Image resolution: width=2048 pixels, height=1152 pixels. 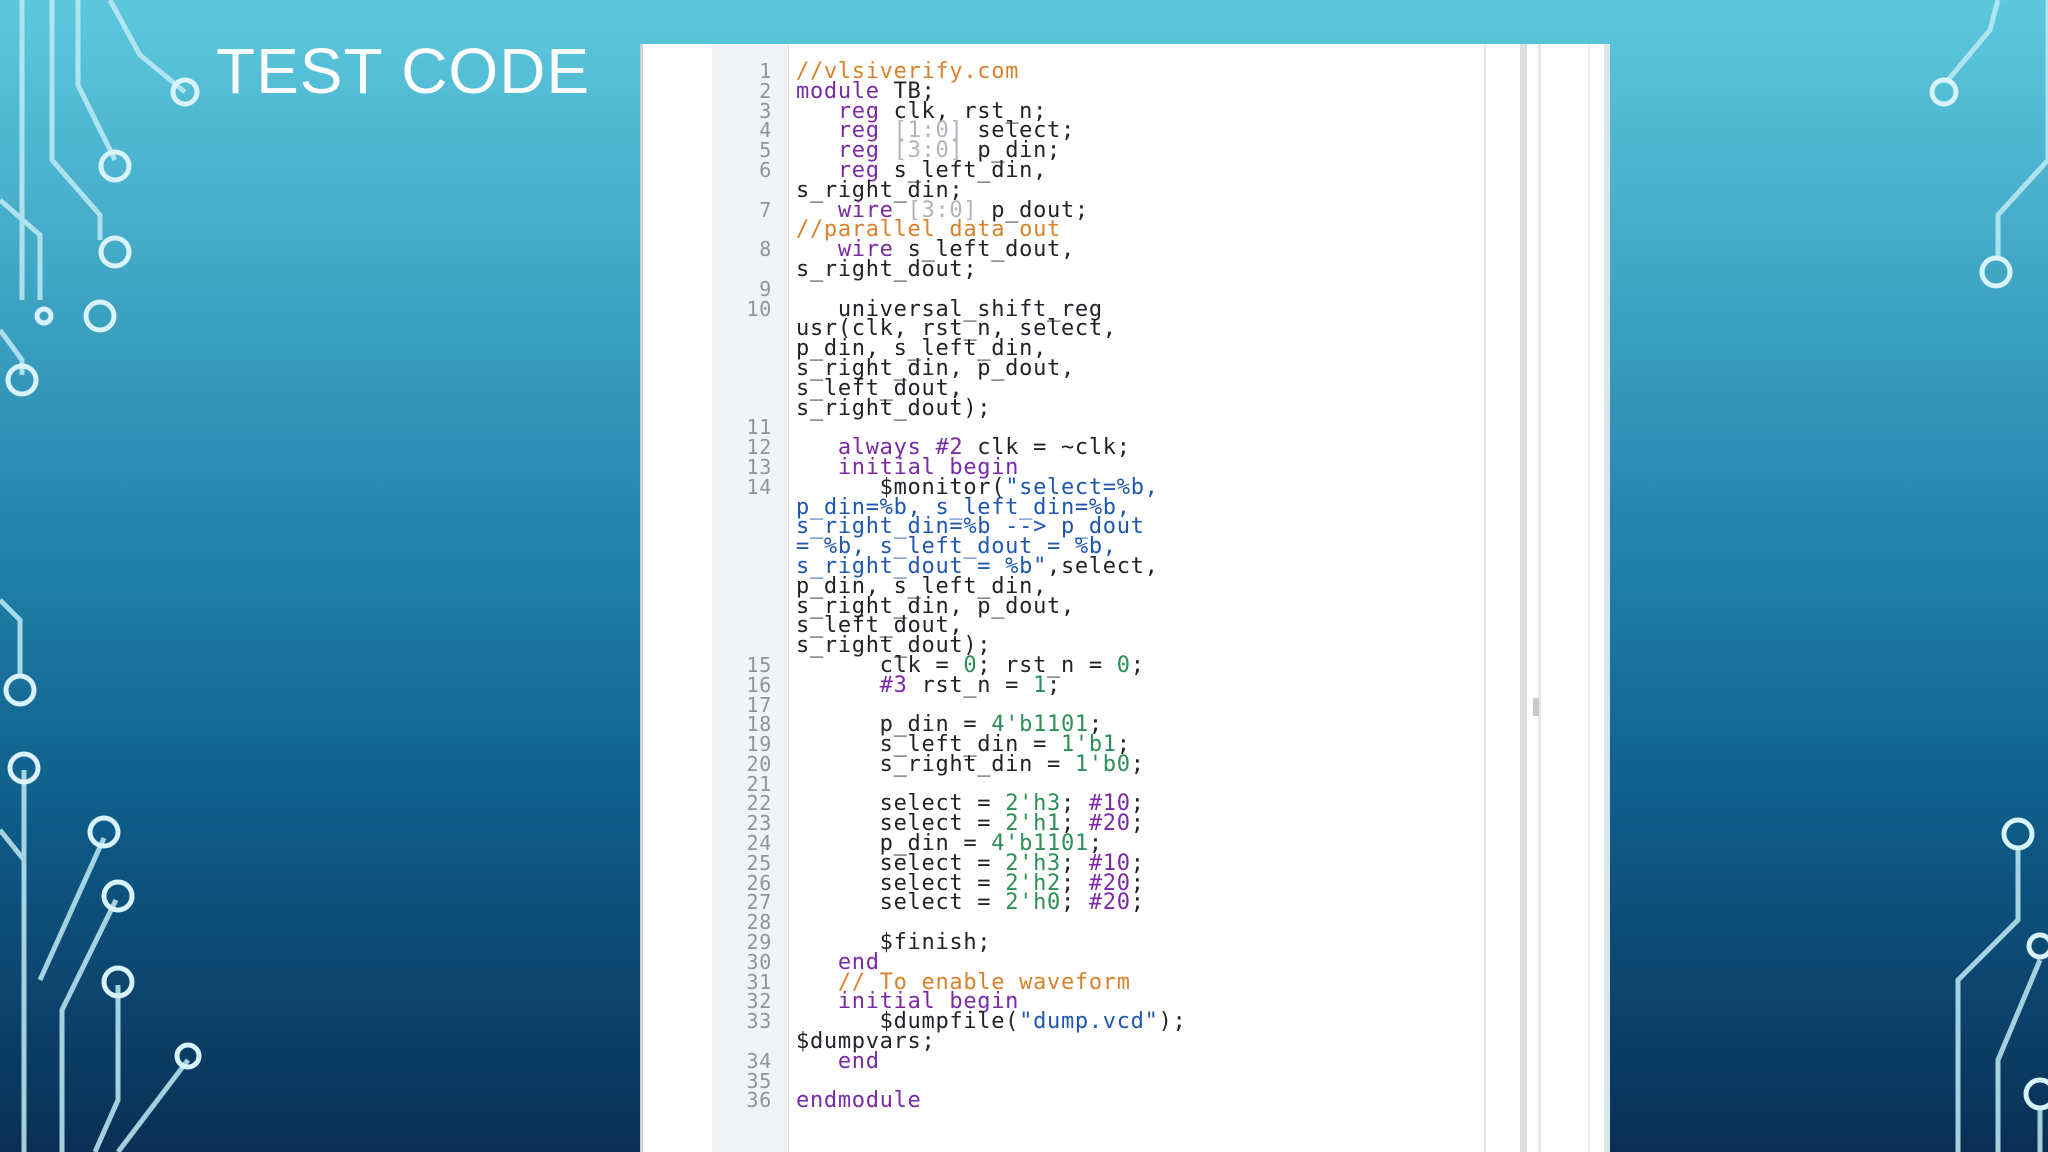 I want to click on code-line: 6 reg s_left_din, s_right_din;, so click(x=1097, y=179).